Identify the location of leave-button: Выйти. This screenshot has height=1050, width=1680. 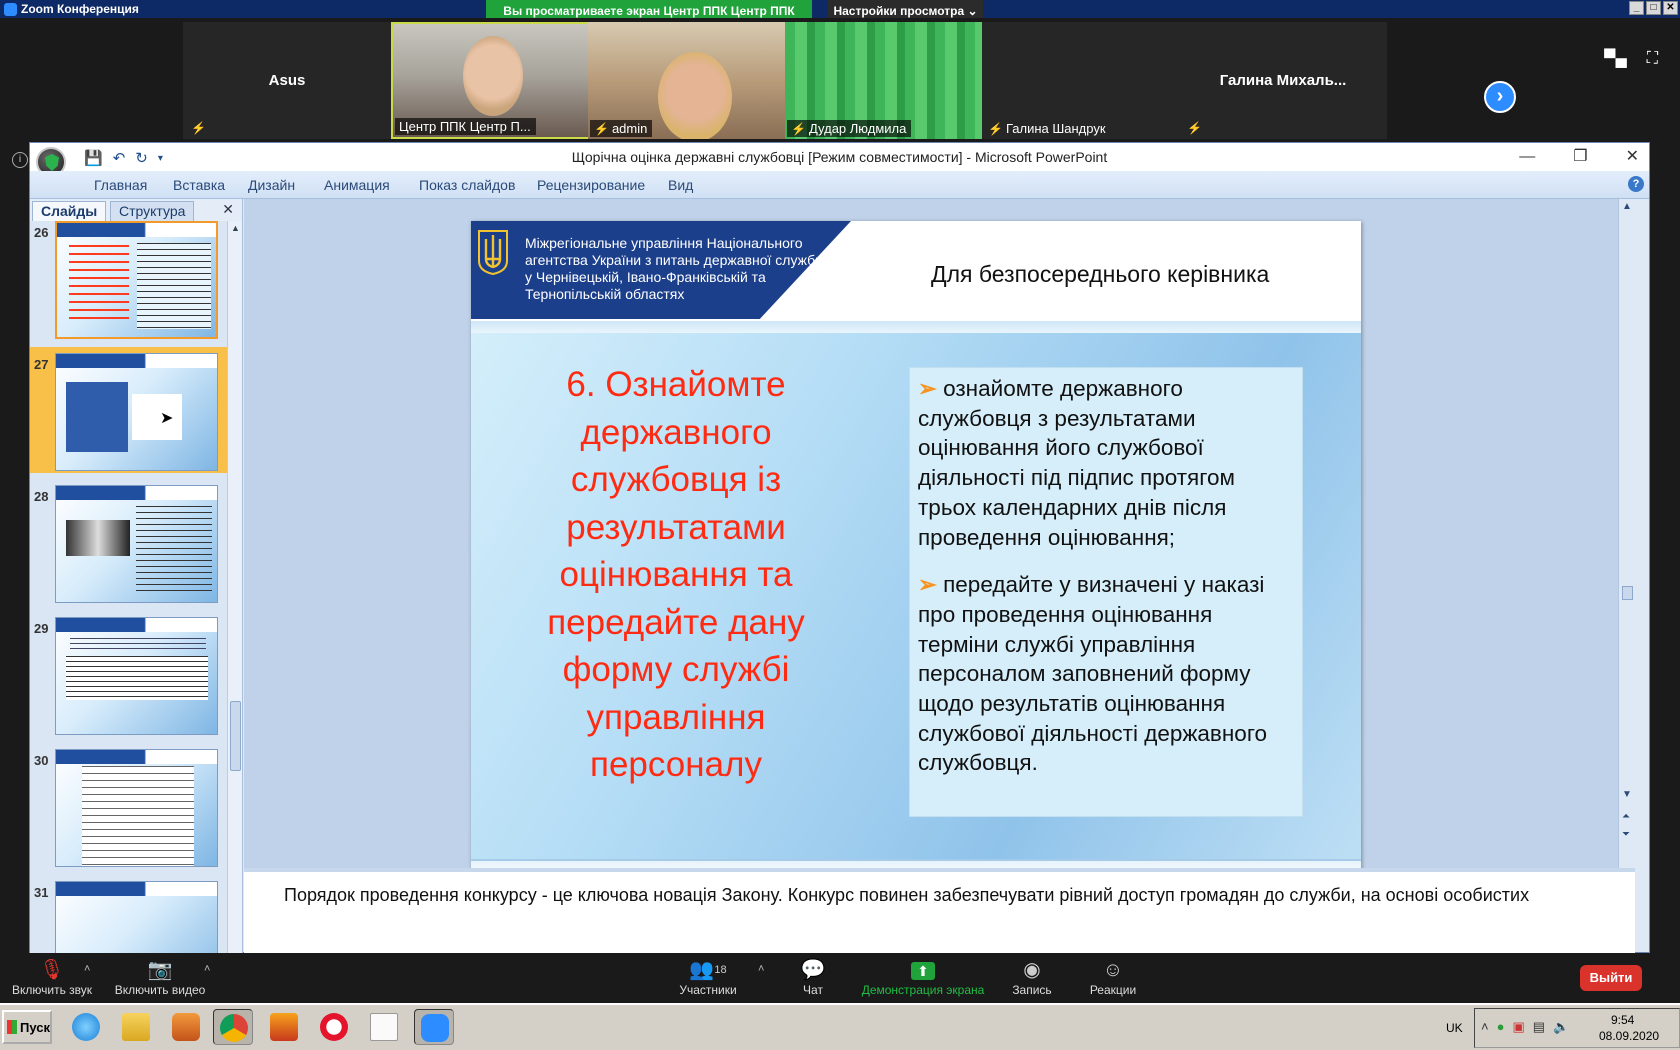
(1611, 978).